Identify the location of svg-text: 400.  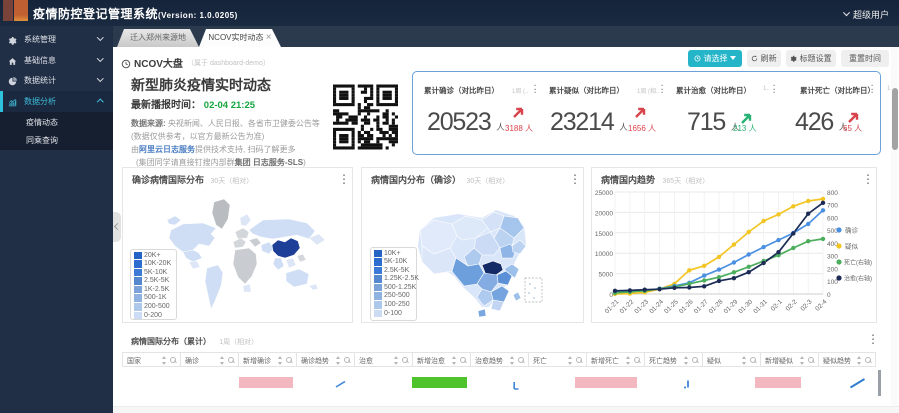
(832, 244).